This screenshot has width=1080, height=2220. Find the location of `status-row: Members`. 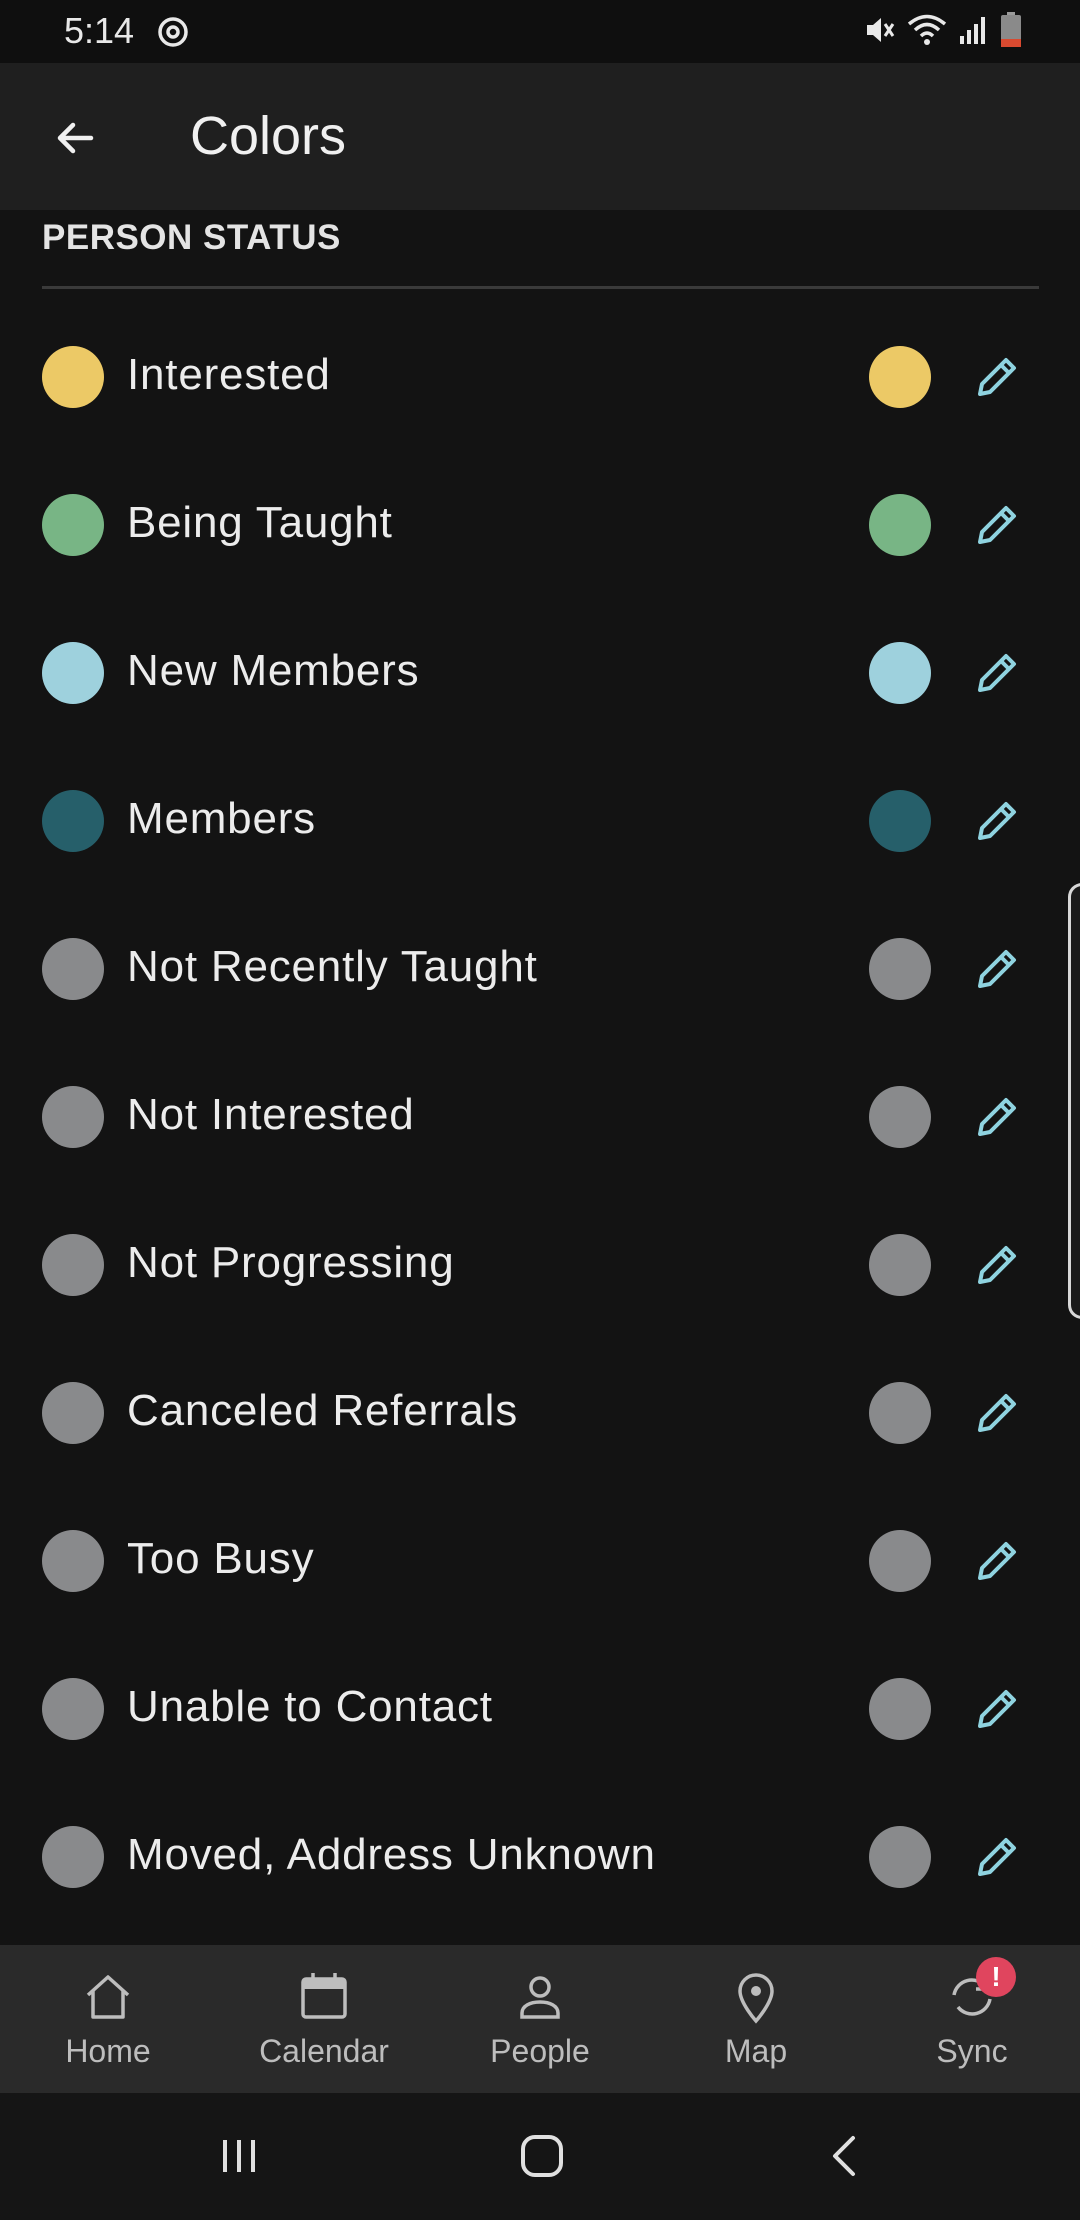

status-row: Members is located at coordinates (540, 818).